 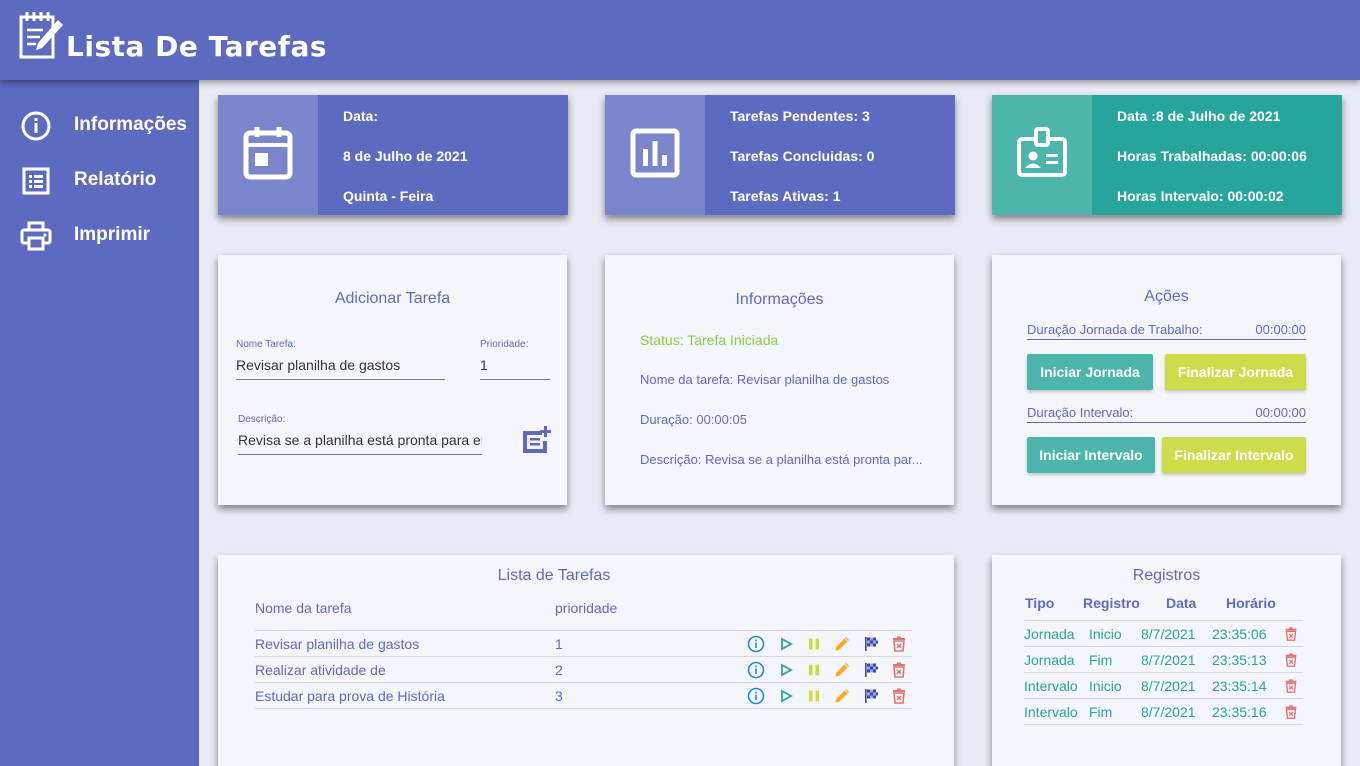 I want to click on record-kind-cell: Fim, so click(x=1101, y=660).